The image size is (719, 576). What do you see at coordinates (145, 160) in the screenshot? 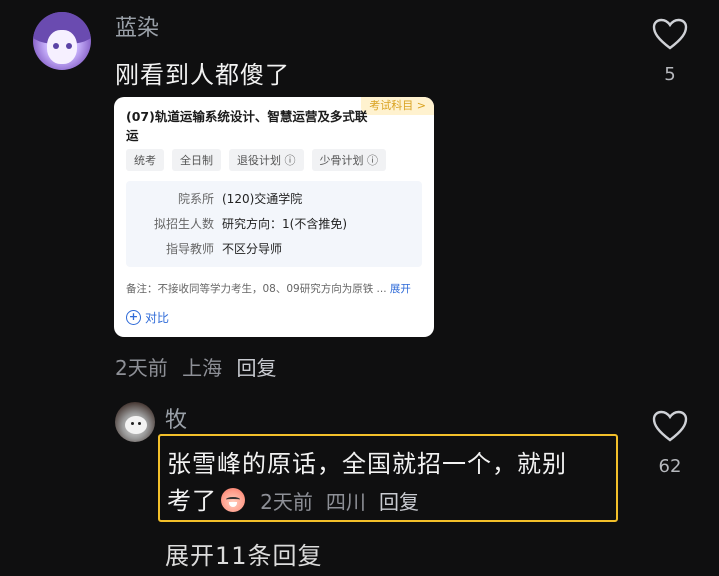
I see `tag: 统考` at bounding box center [145, 160].